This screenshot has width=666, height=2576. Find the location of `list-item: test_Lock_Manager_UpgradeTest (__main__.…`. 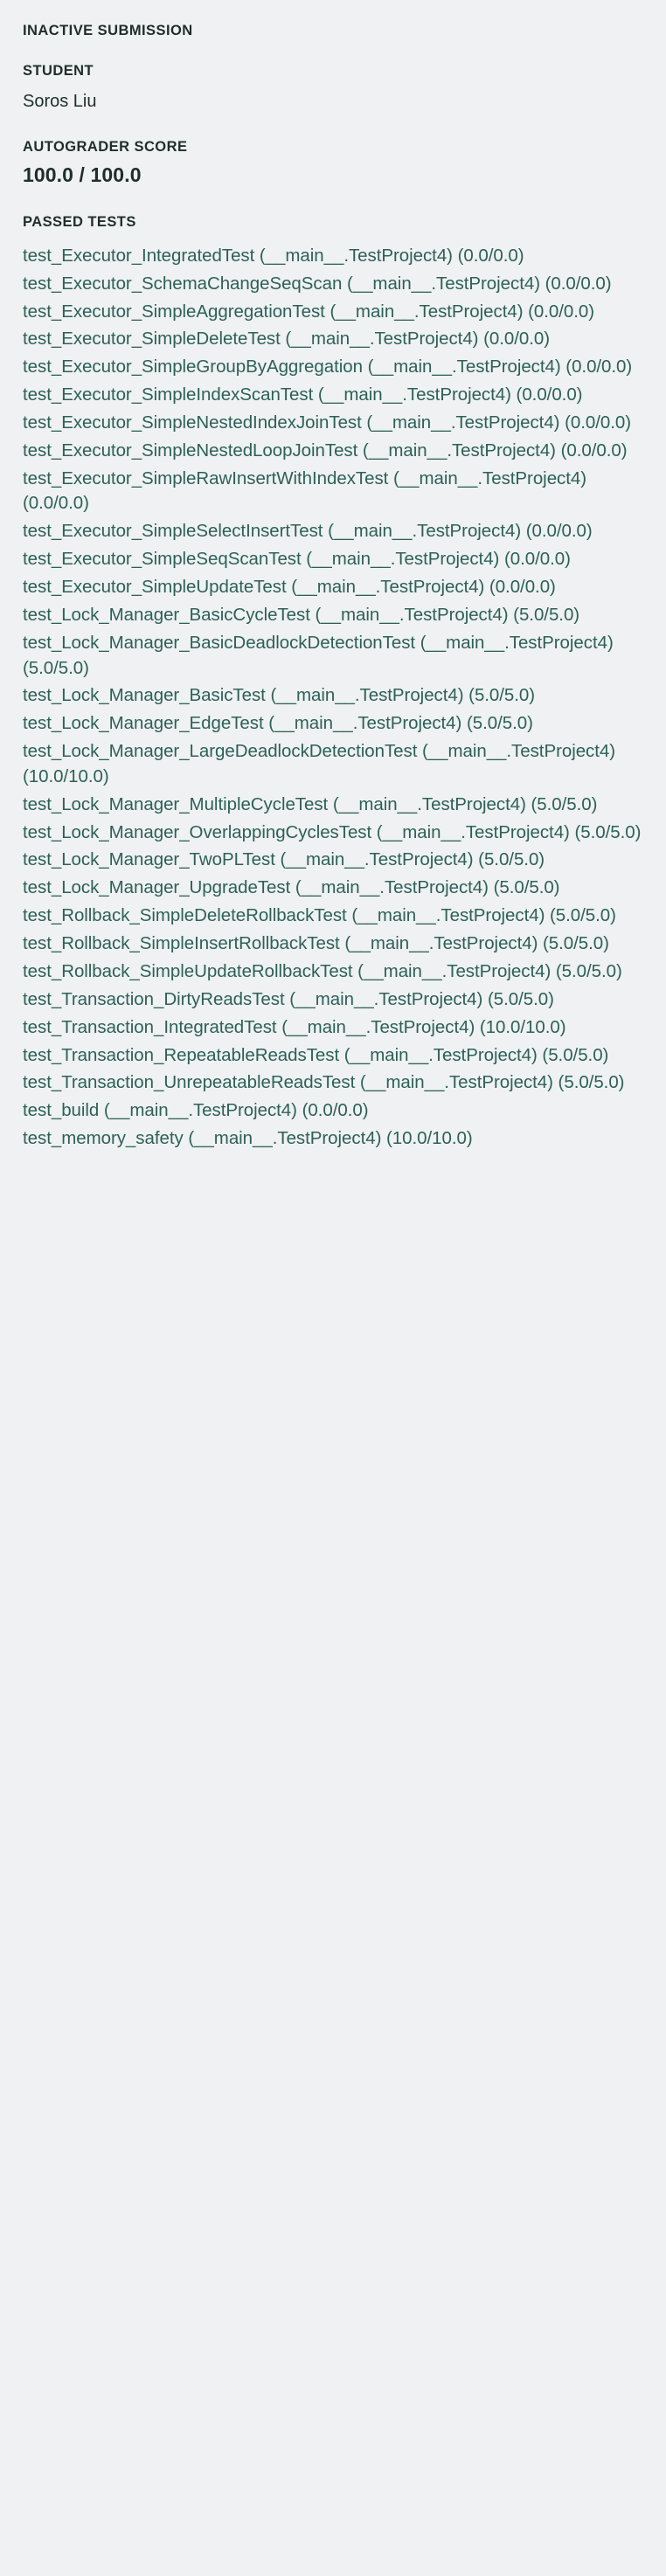

list-item: test_Lock_Manager_UpgradeTest (__main__.… is located at coordinates (333, 890).